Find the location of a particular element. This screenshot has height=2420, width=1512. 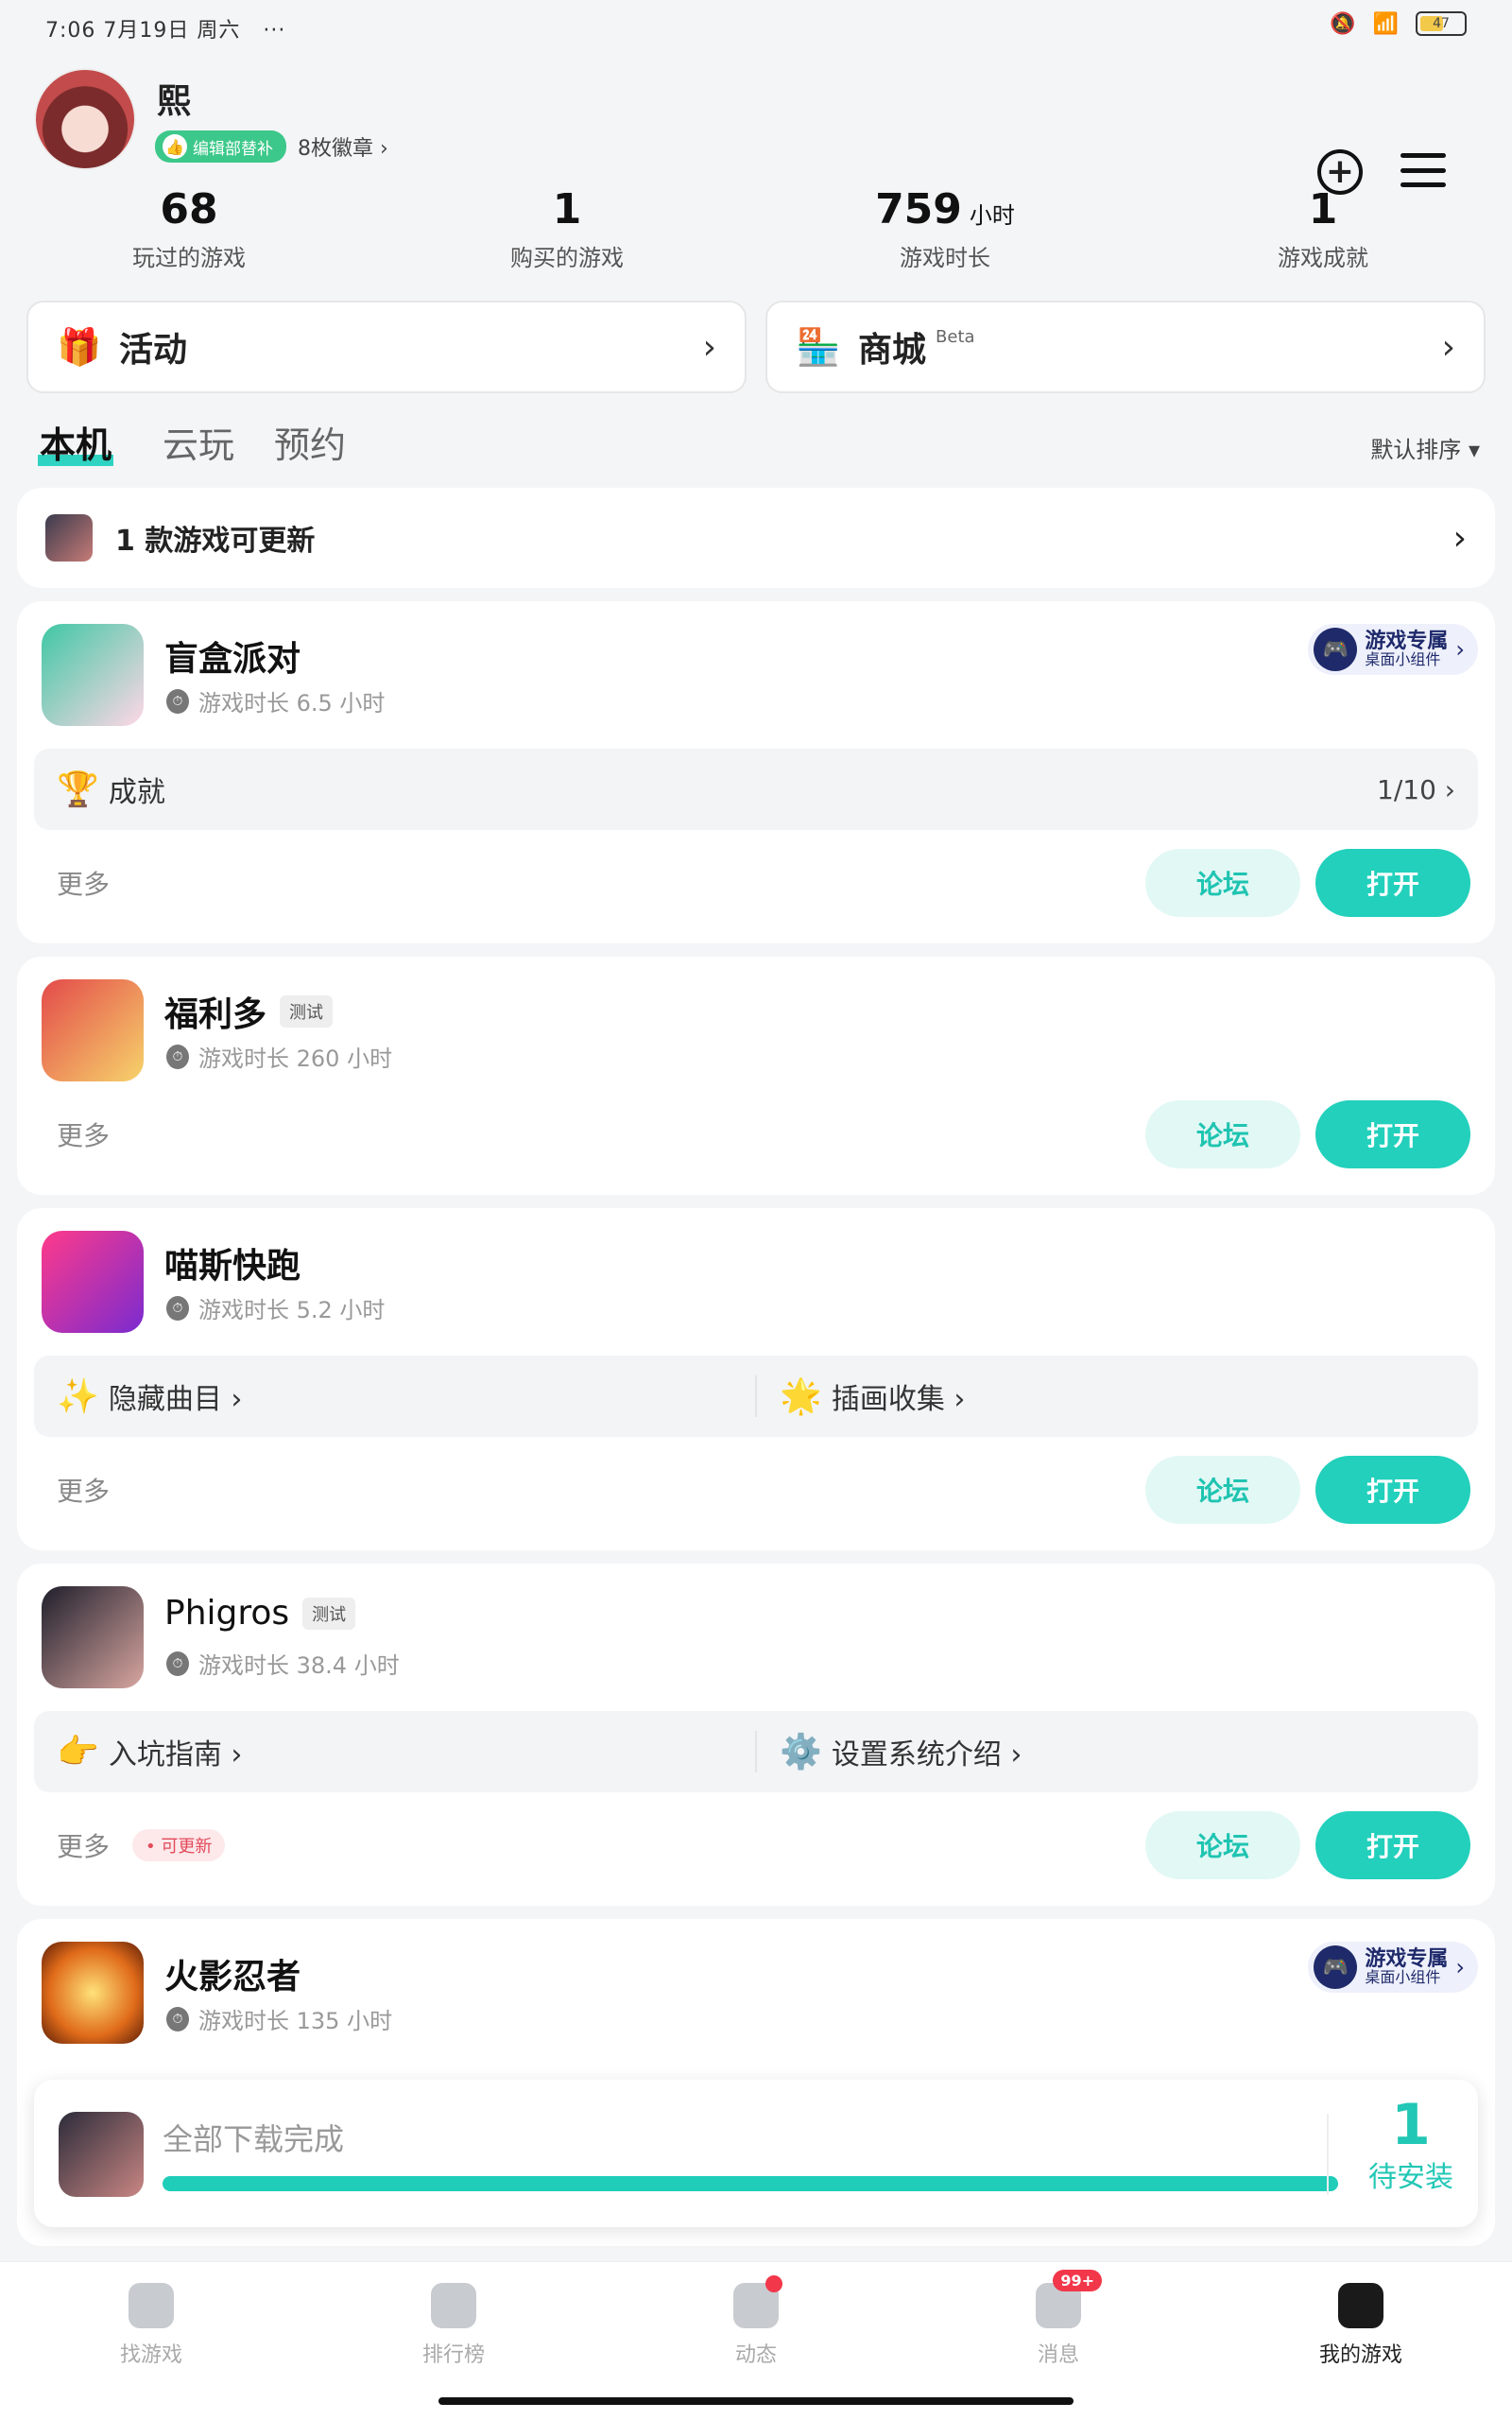

play-time-text: 游戏时长 5.2 小时 is located at coordinates (292, 1310).